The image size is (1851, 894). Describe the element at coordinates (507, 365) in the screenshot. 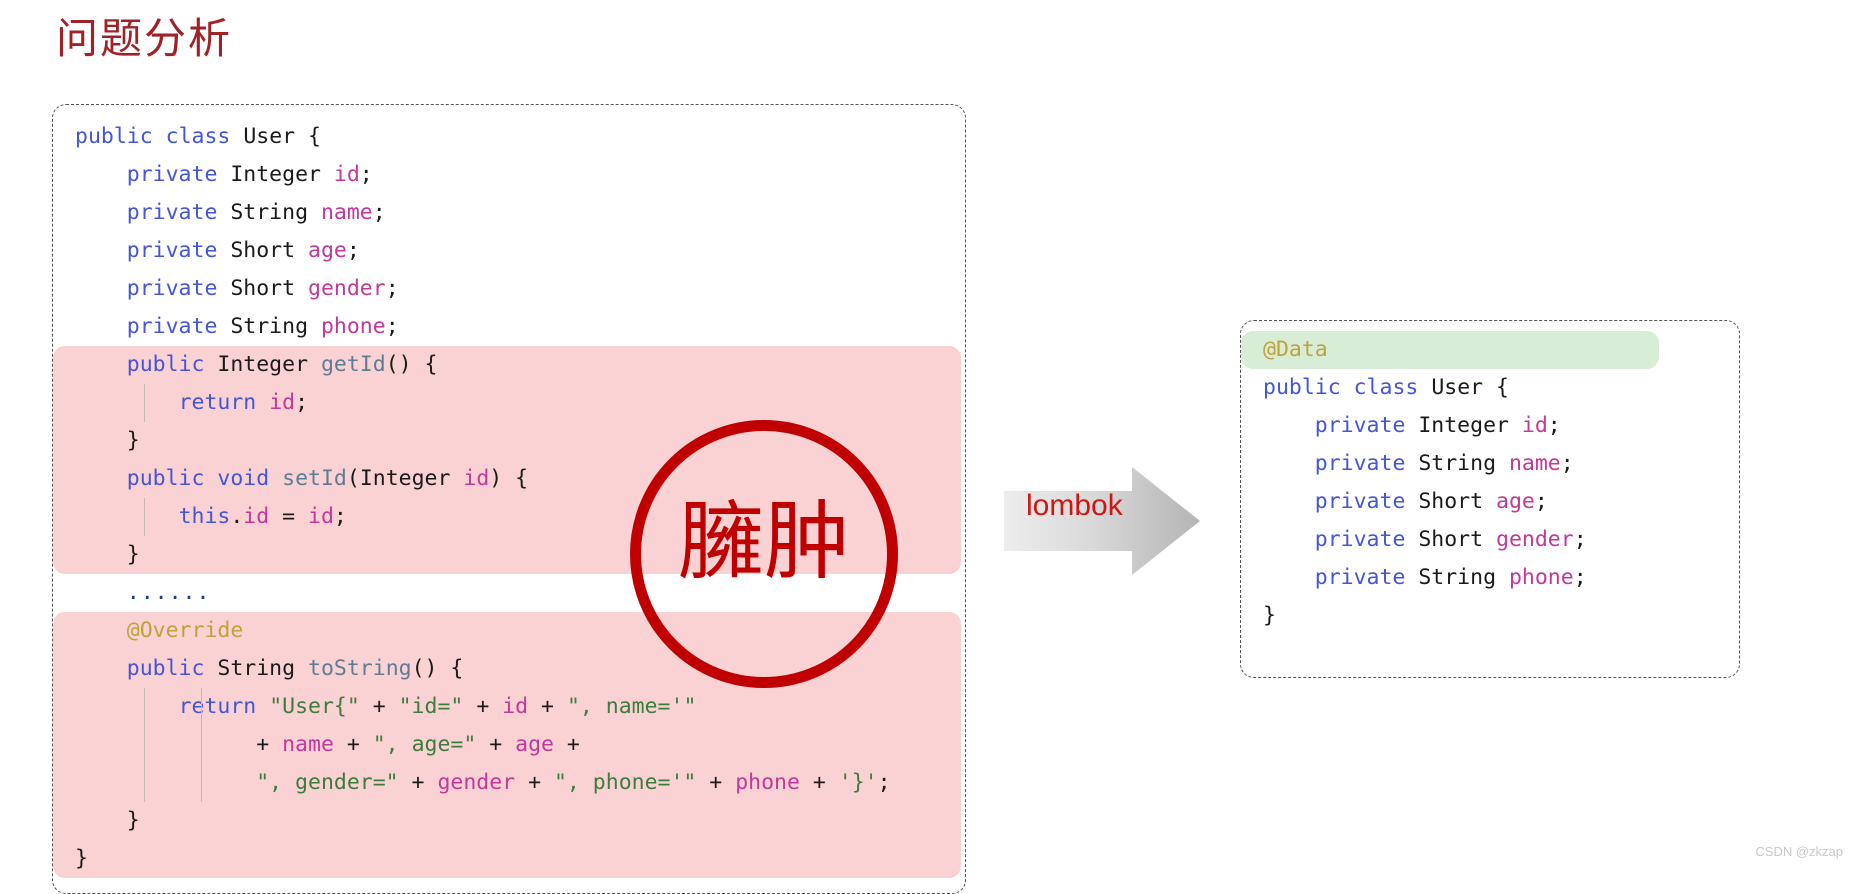

I see `code-line: public Integer getId() {` at that location.